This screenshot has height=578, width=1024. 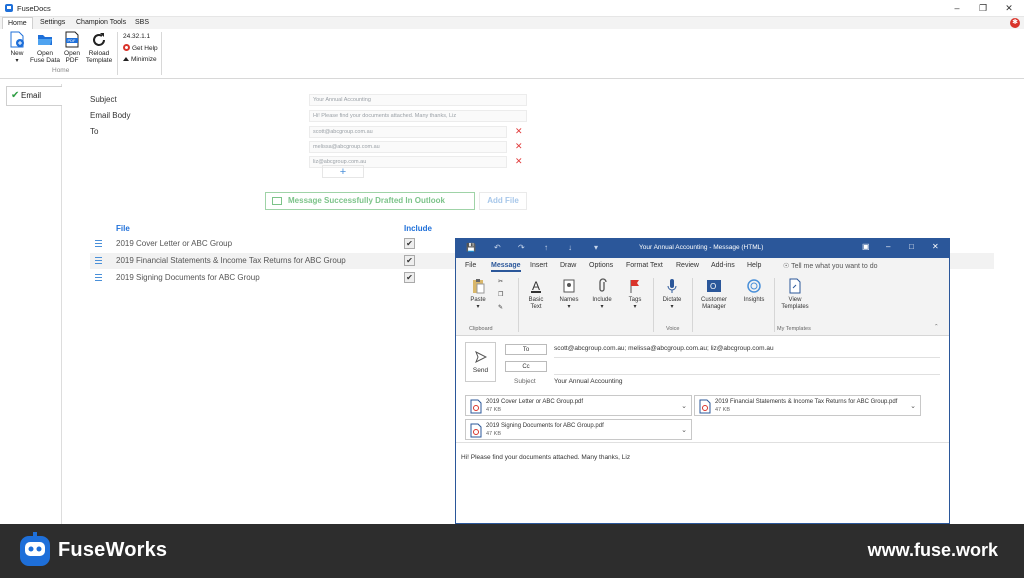 I want to click on ribbon-display-options-icon: ▣, so click(x=866, y=246).